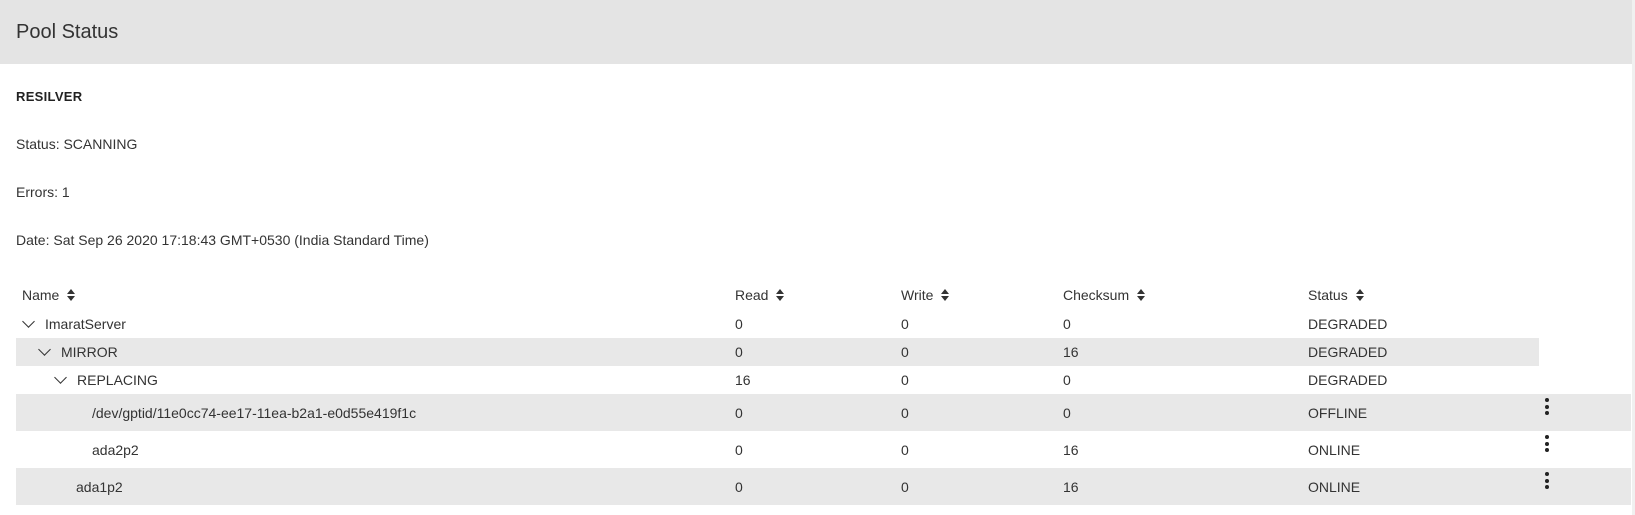 Image resolution: width=1635 pixels, height=515 pixels. Describe the element at coordinates (89, 352) in the screenshot. I see `row-name: MIRROR` at that location.